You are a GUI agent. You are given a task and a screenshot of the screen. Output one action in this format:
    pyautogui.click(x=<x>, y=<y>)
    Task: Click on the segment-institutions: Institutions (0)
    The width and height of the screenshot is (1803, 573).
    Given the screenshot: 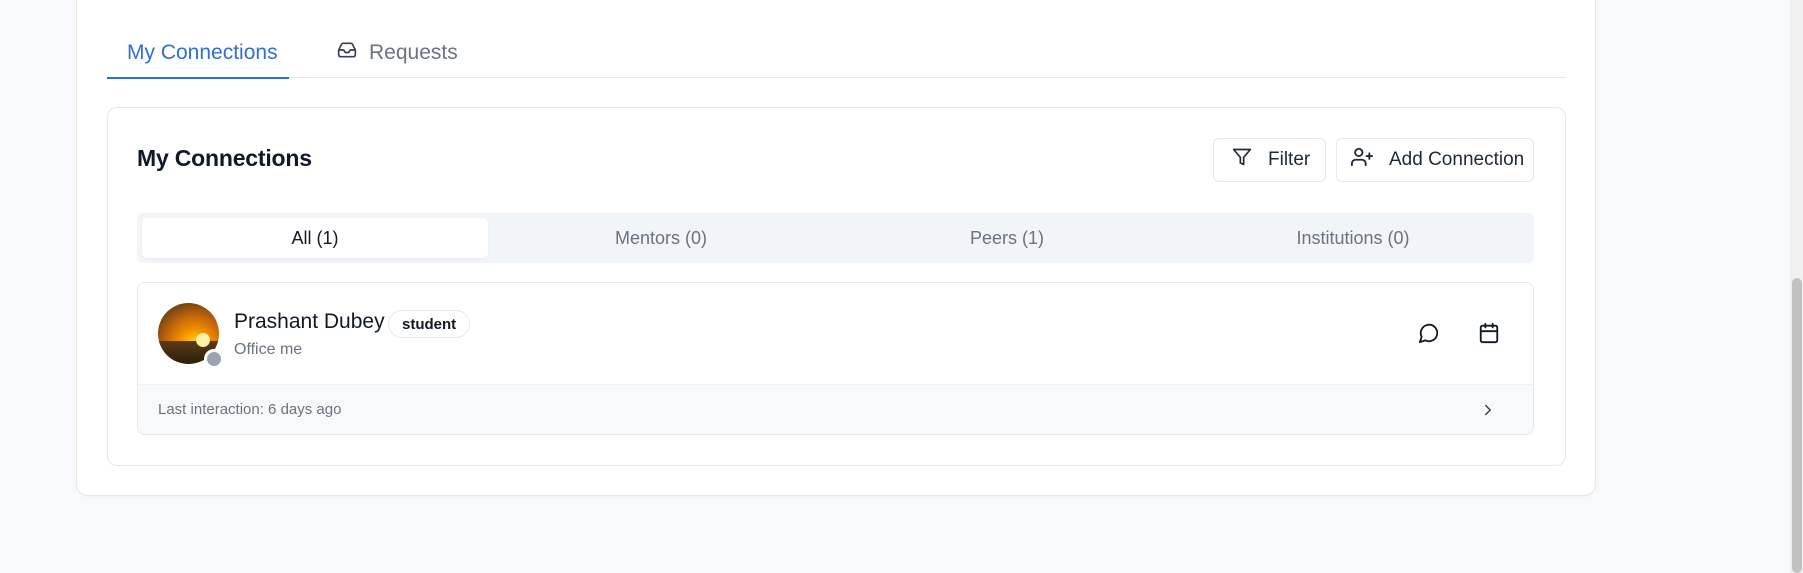 What is the action you would take?
    pyautogui.click(x=1353, y=238)
    